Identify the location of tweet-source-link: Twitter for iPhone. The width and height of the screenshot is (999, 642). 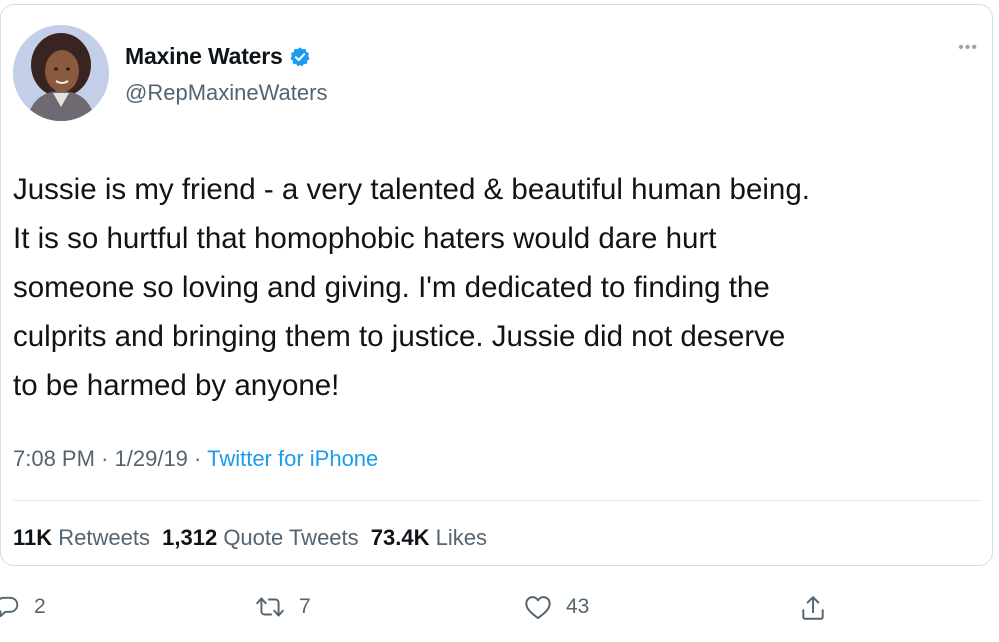
(292, 458).